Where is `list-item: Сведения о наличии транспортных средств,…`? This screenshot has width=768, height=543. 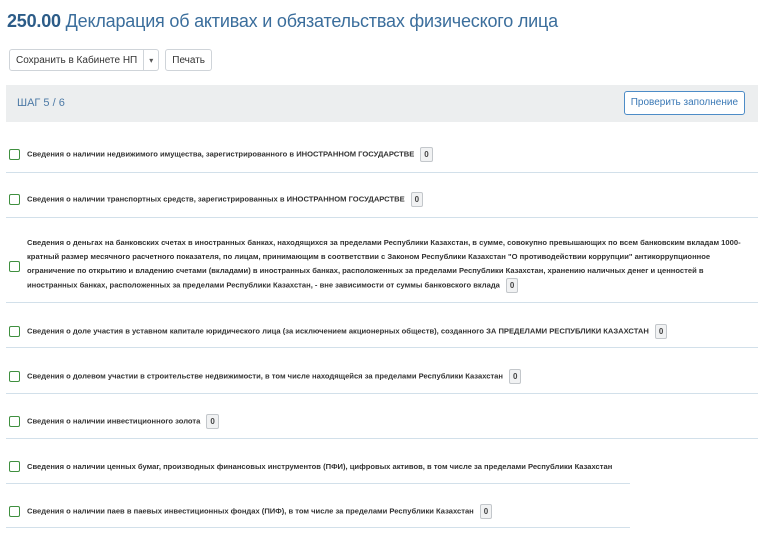 list-item: Сведения о наличии транспортных средств,… is located at coordinates (382, 200).